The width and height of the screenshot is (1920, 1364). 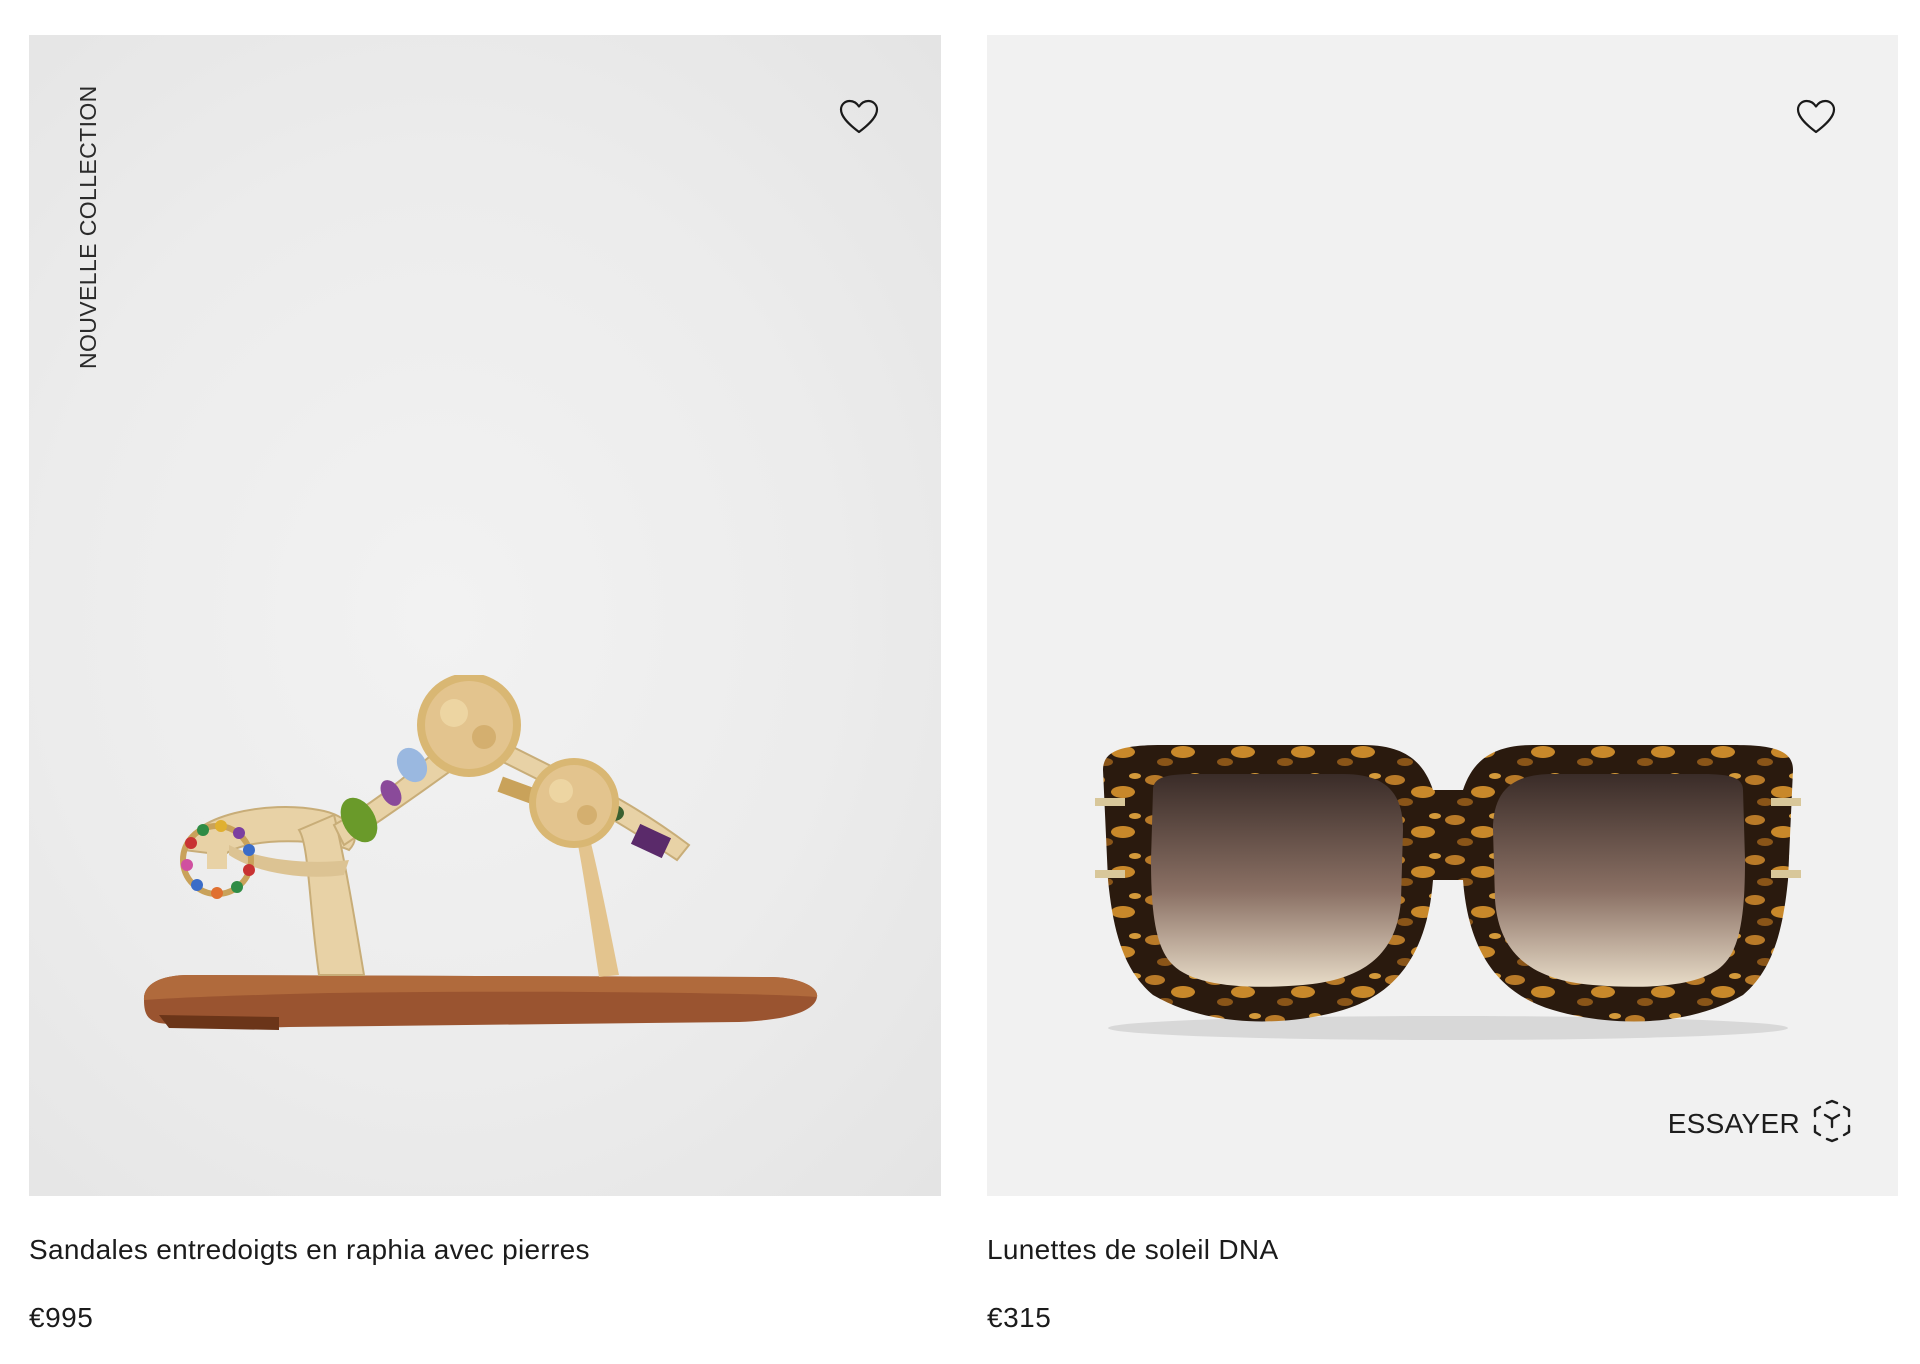 I want to click on product-price: €995, so click(x=61, y=1317).